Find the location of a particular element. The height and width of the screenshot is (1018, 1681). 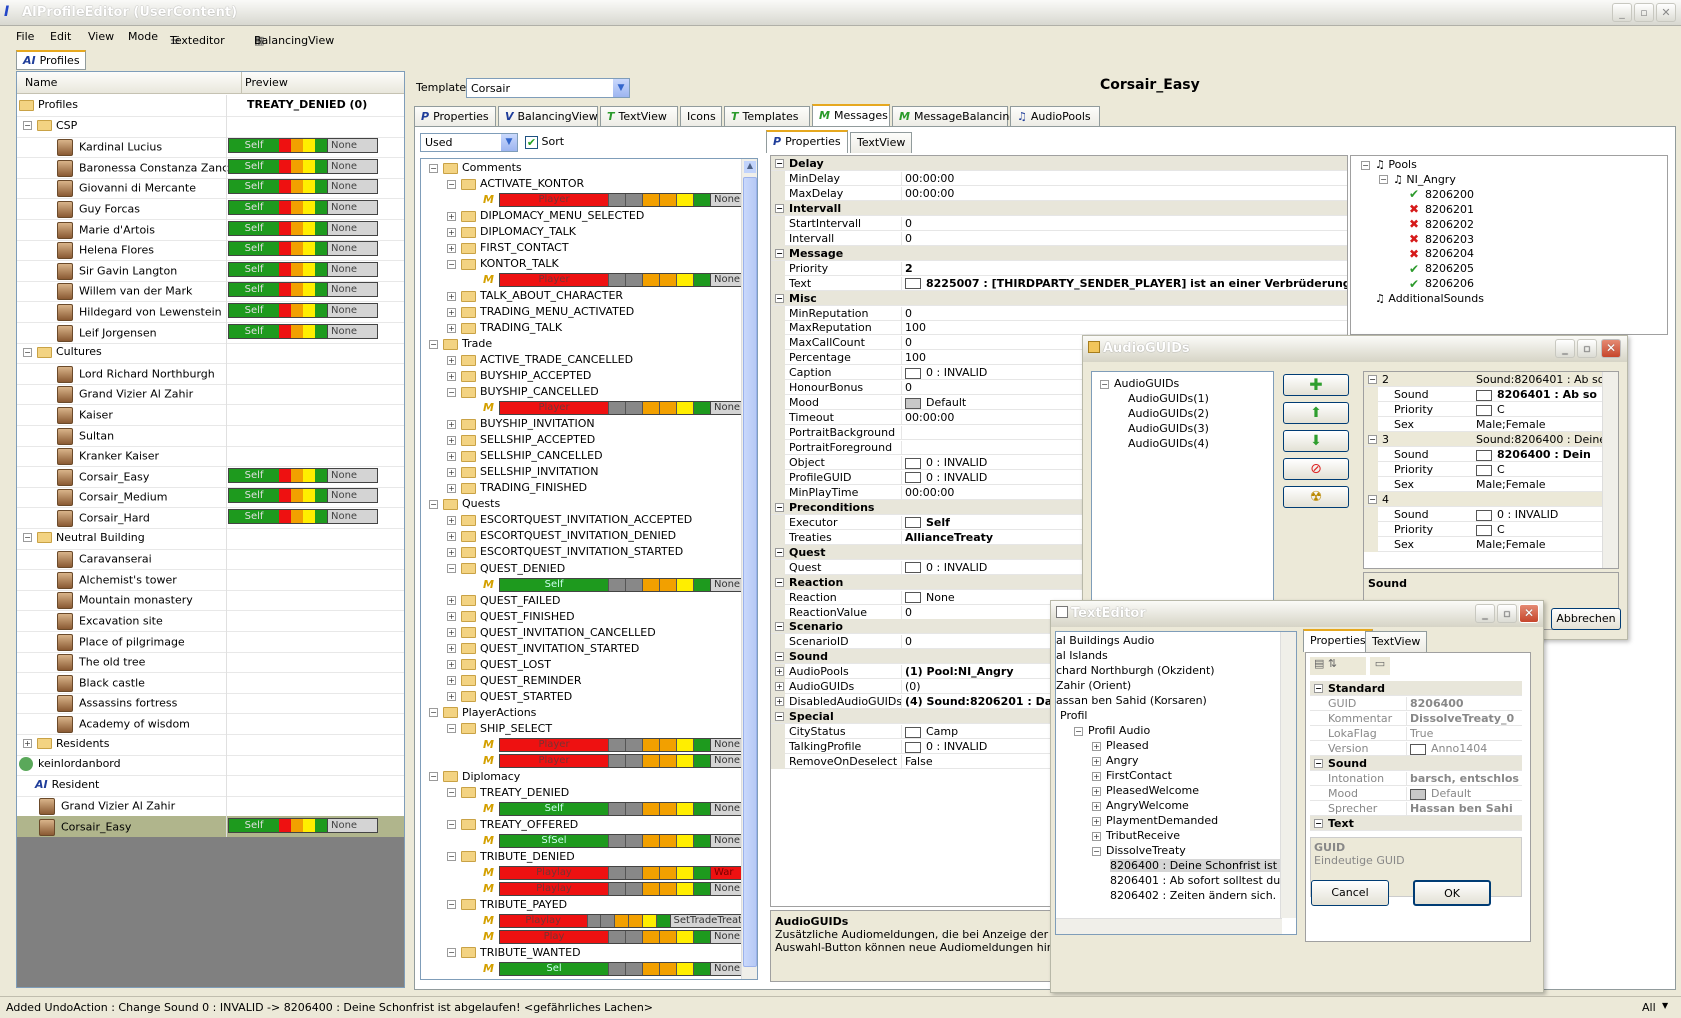

message-node: + SELLSHIP_CANCELLED is located at coordinates (525, 455).